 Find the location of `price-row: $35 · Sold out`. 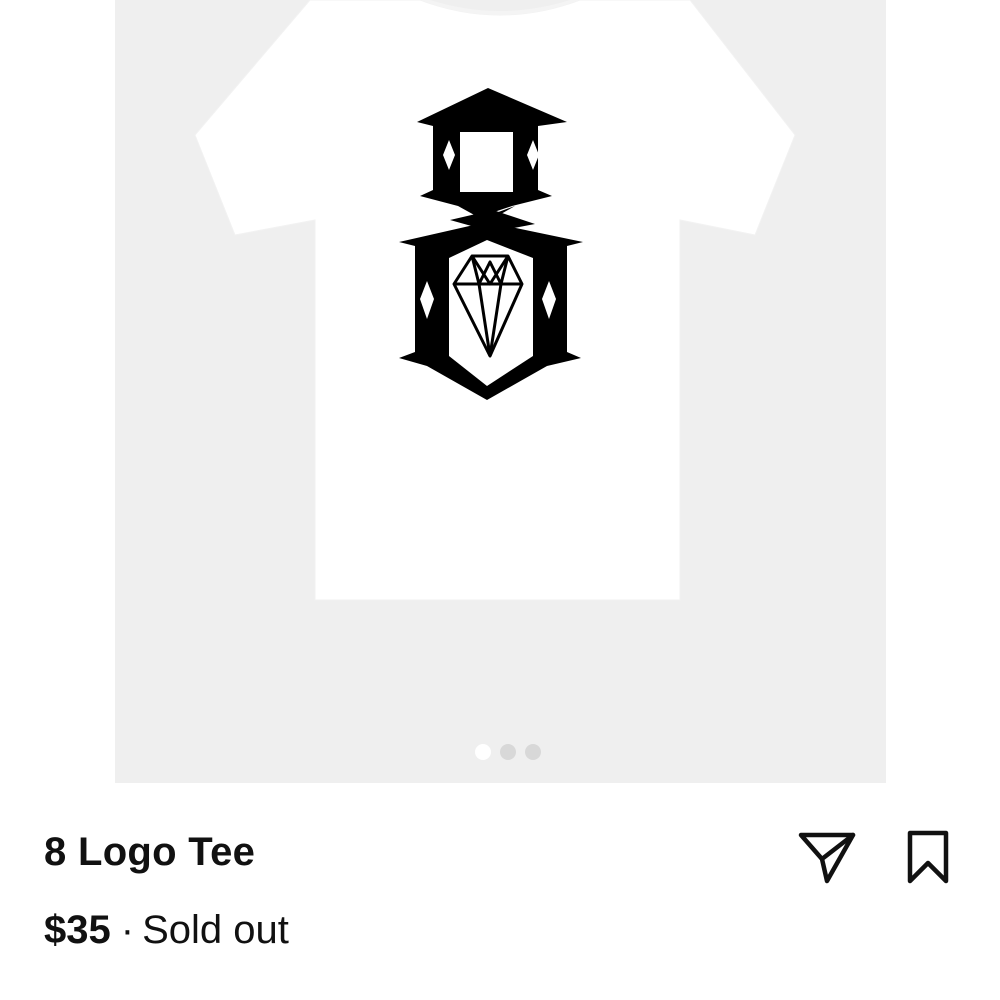

price-row: $35 · Sold out is located at coordinates (166, 930).